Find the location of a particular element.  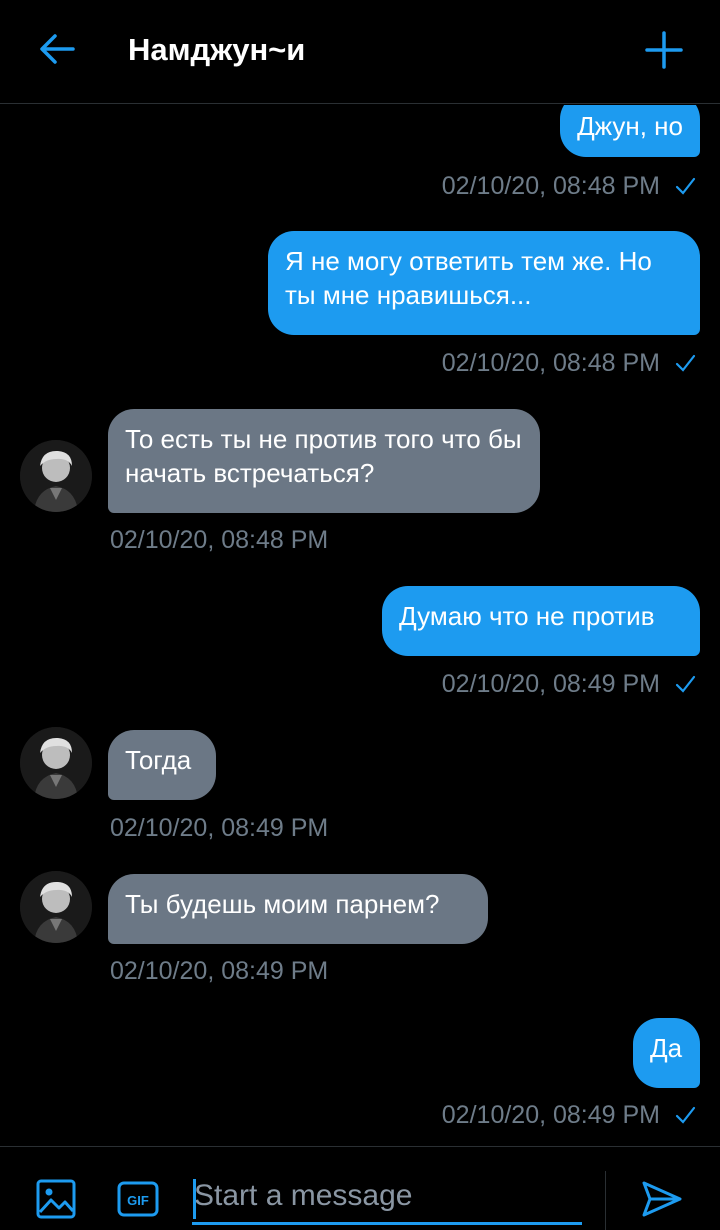

add-photo-button is located at coordinates (56, 1199).